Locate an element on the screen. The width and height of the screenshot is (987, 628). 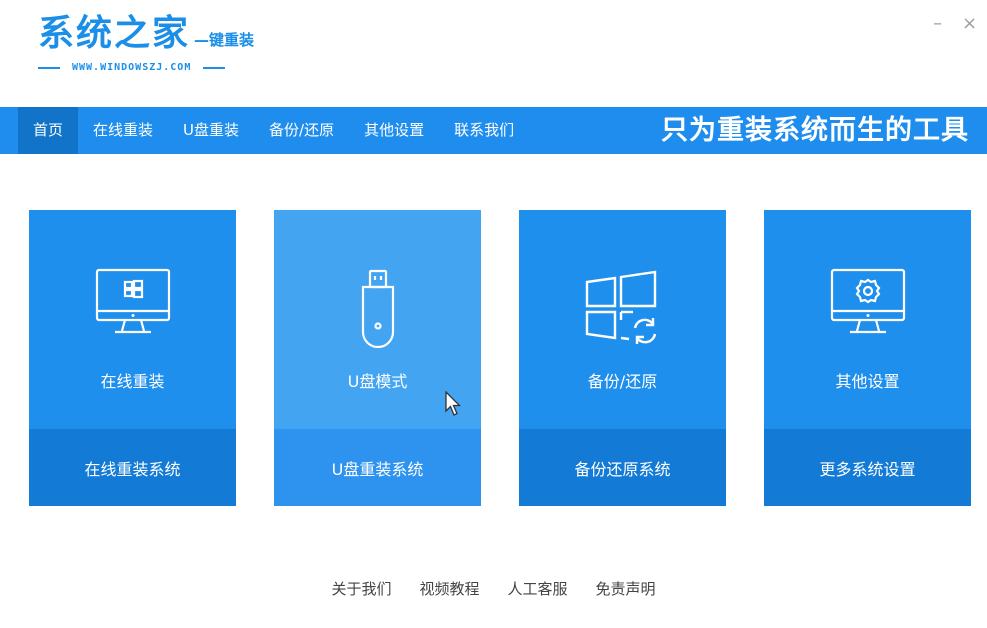
card-label: 备份/还原 is located at coordinates (622, 381).